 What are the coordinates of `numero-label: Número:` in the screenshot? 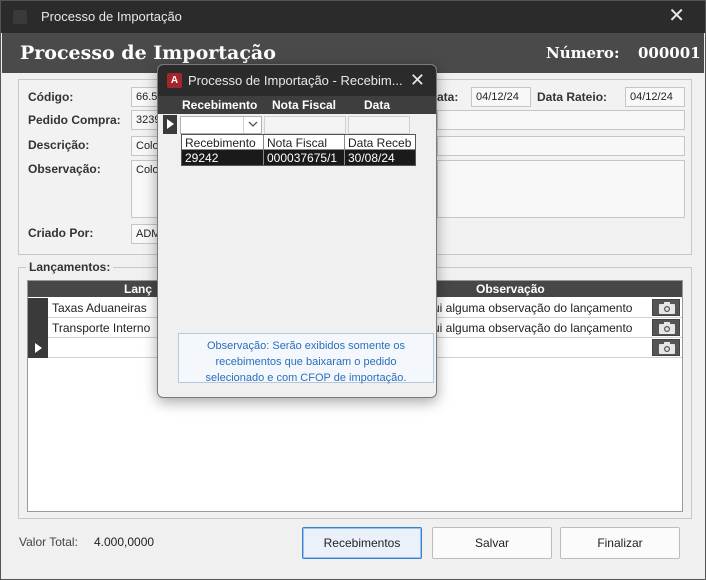 It's located at (583, 53).